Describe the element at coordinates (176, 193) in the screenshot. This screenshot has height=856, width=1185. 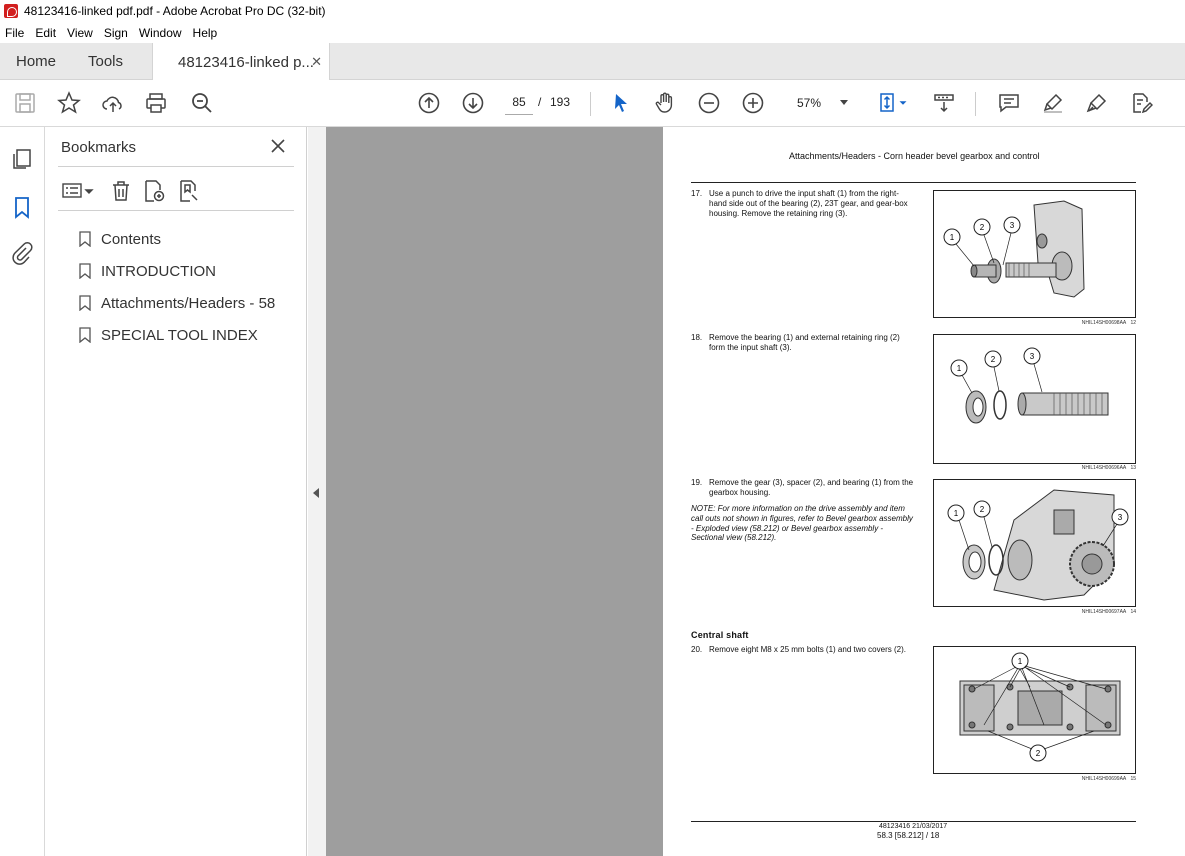
I see `bookmarks-toolbar` at that location.